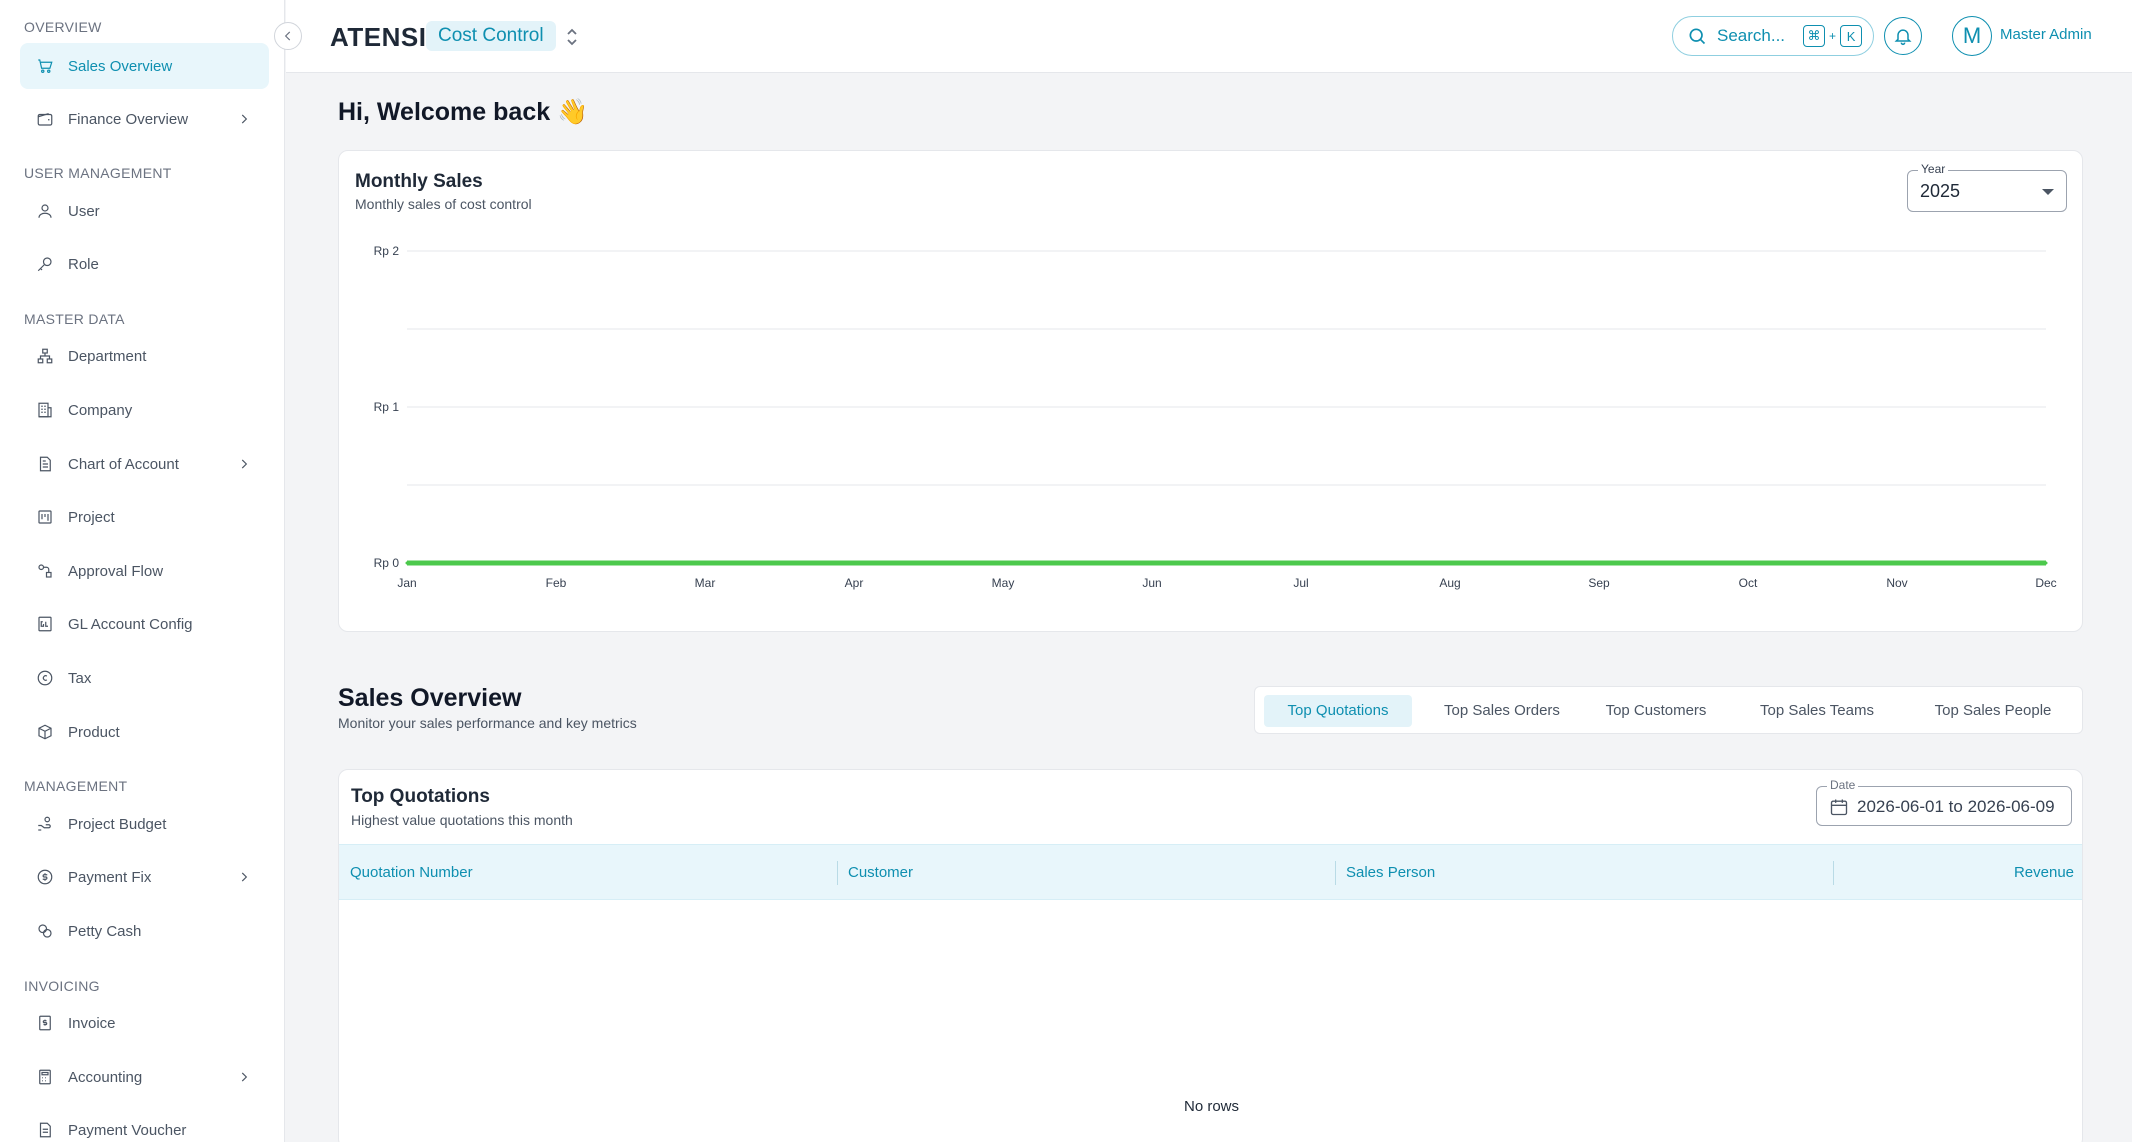 The height and width of the screenshot is (1142, 2132). Describe the element at coordinates (123, 464) in the screenshot. I see `sidebar-item-label: Chart of Account` at that location.